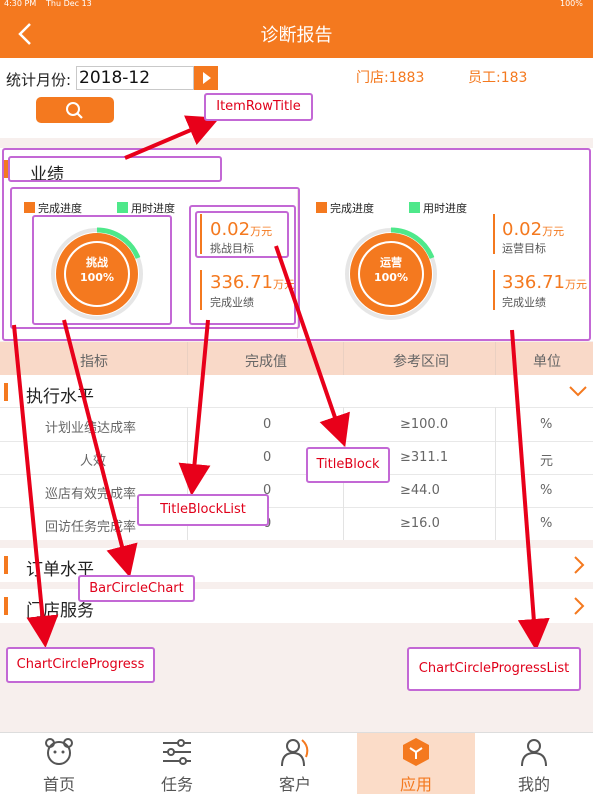 The image size is (593, 794). I want to click on annotation-label: ChartCircleProgressList, so click(494, 669).